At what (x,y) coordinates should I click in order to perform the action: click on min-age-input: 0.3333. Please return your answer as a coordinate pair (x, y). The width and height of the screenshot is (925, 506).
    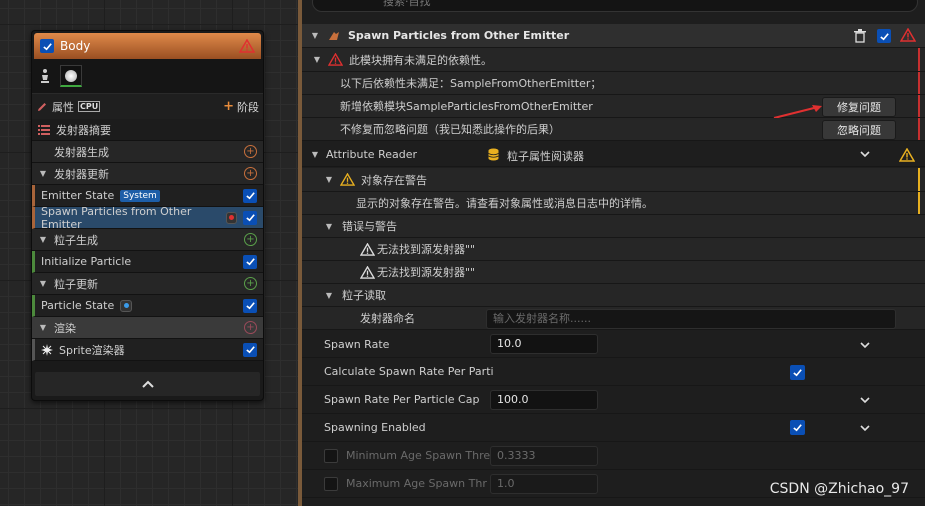
    Looking at the image, I should click on (544, 456).